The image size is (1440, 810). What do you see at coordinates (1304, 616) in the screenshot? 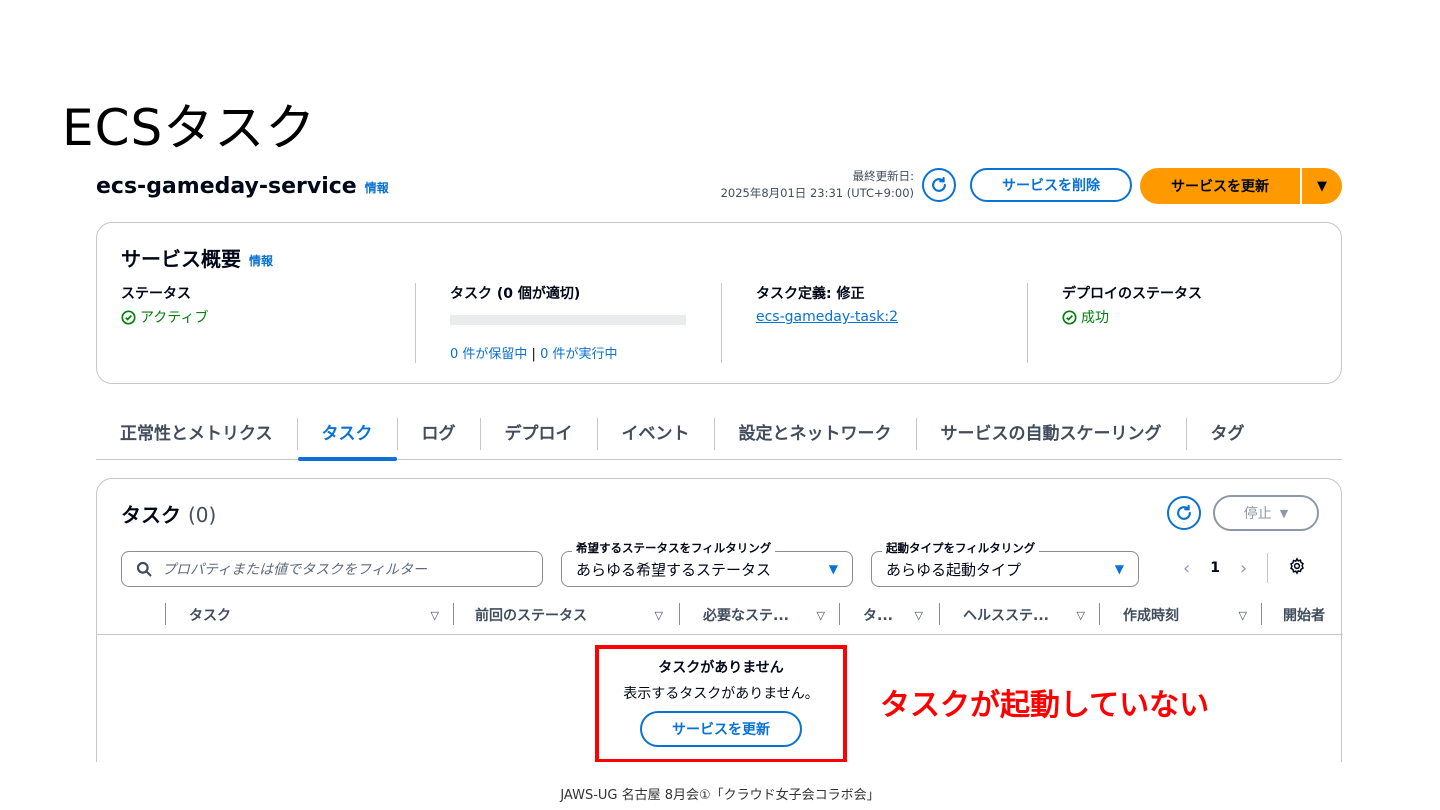
I see `column-header-label: 開始者` at bounding box center [1304, 616].